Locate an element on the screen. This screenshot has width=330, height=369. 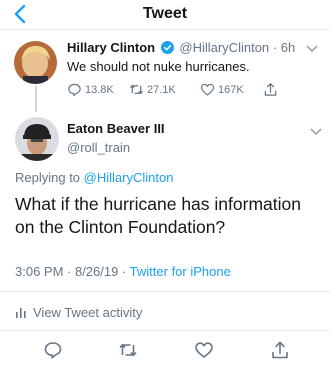
tweet-source-link: Twitter for iPhone is located at coordinates (180, 271).